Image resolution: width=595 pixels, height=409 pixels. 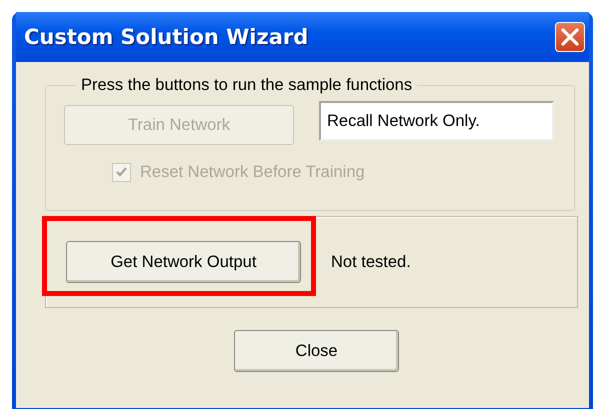 I want to click on close-button, so click(x=570, y=37).